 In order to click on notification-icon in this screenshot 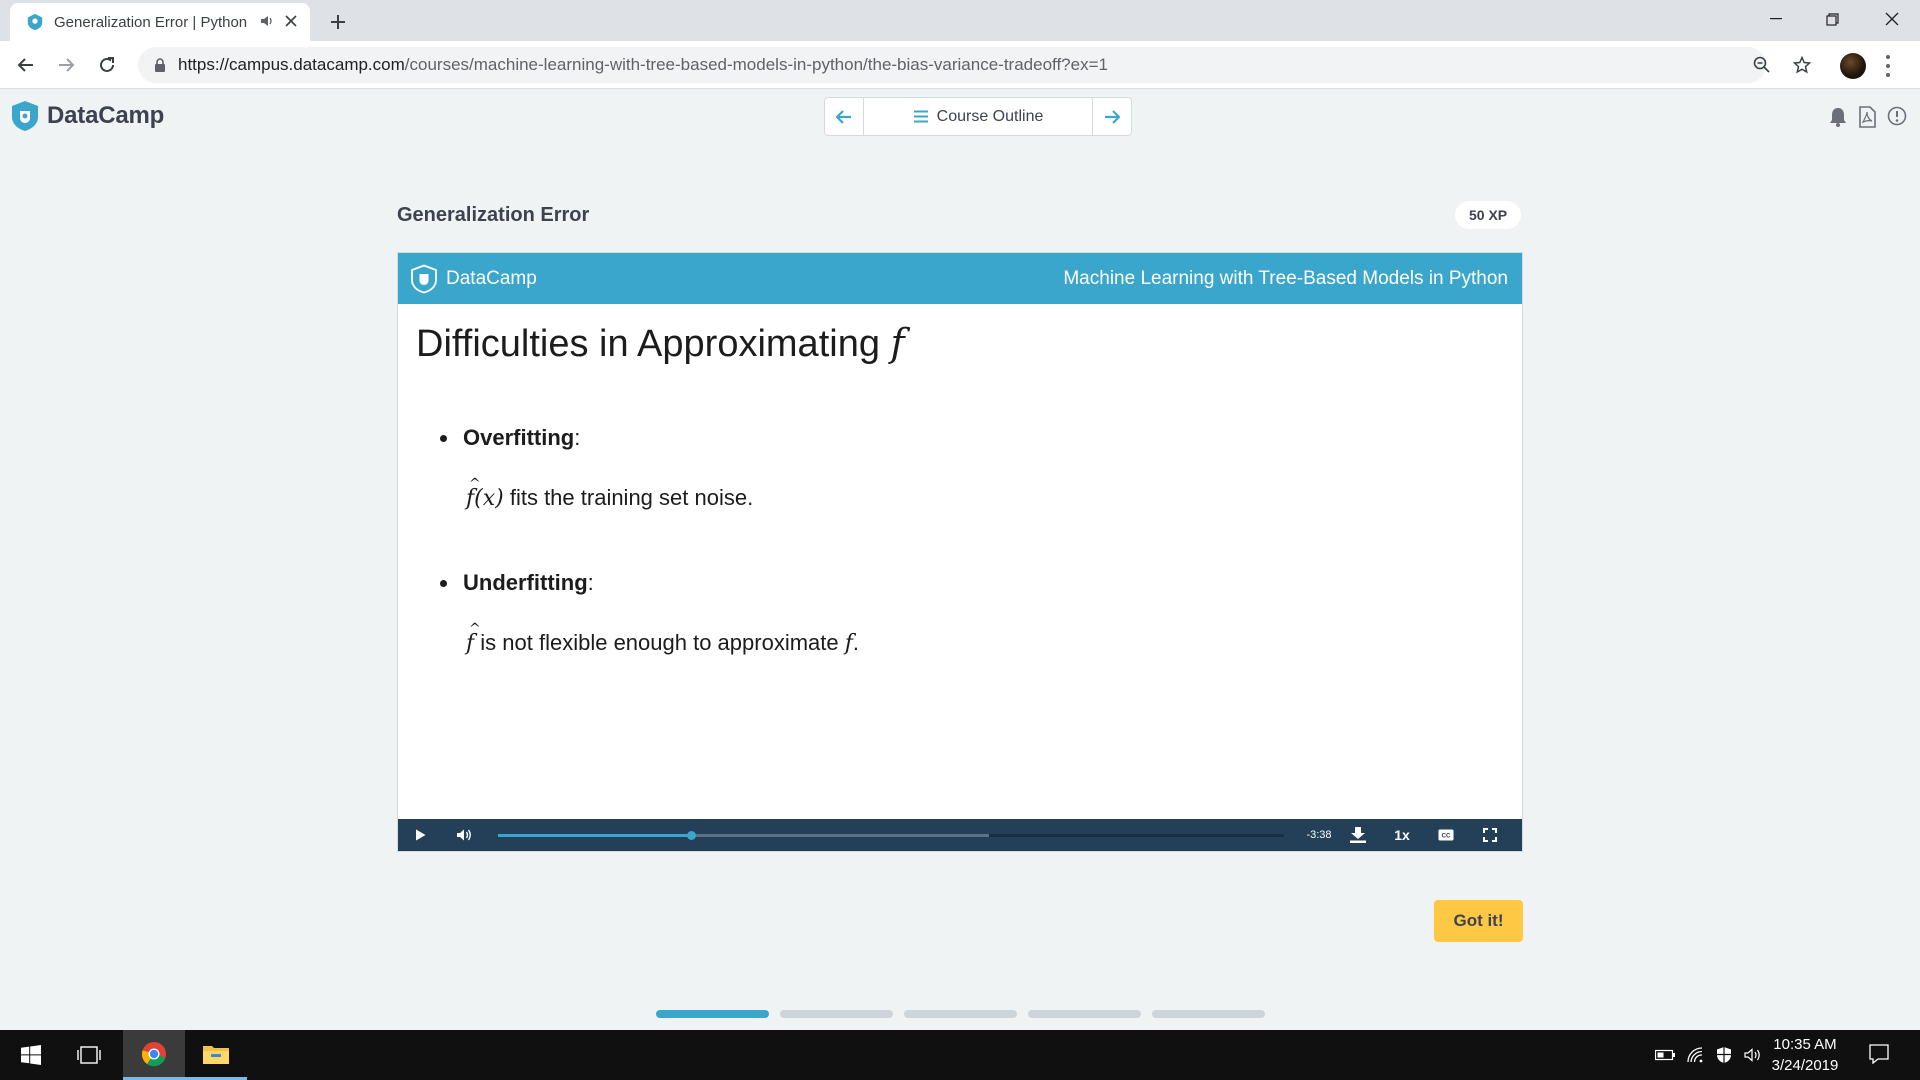, I will do `click(1879, 1054)`.